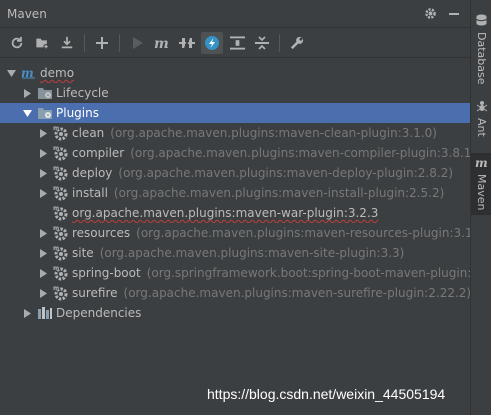 This screenshot has width=491, height=415. Describe the element at coordinates (88, 133) in the screenshot. I see `plugin-name: clean` at that location.